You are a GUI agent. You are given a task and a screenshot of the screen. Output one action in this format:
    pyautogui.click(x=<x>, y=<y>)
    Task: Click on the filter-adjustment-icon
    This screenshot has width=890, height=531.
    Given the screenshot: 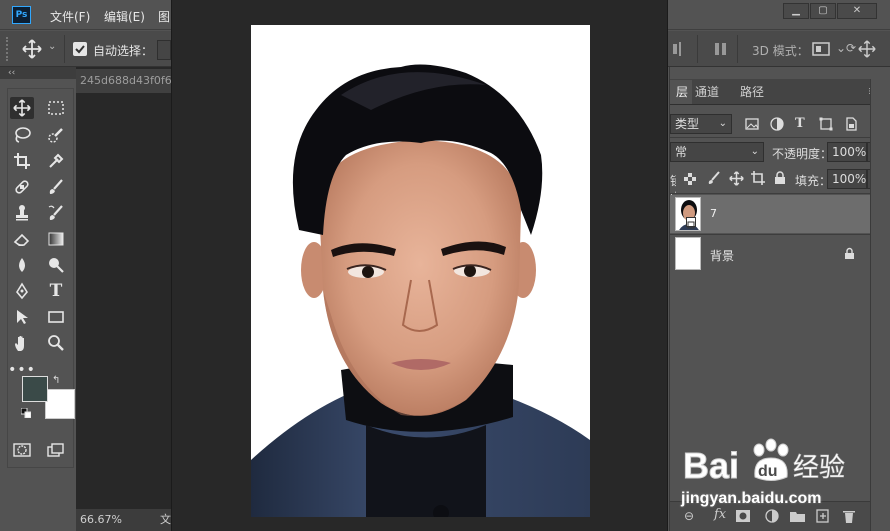 What is the action you would take?
    pyautogui.click(x=777, y=126)
    